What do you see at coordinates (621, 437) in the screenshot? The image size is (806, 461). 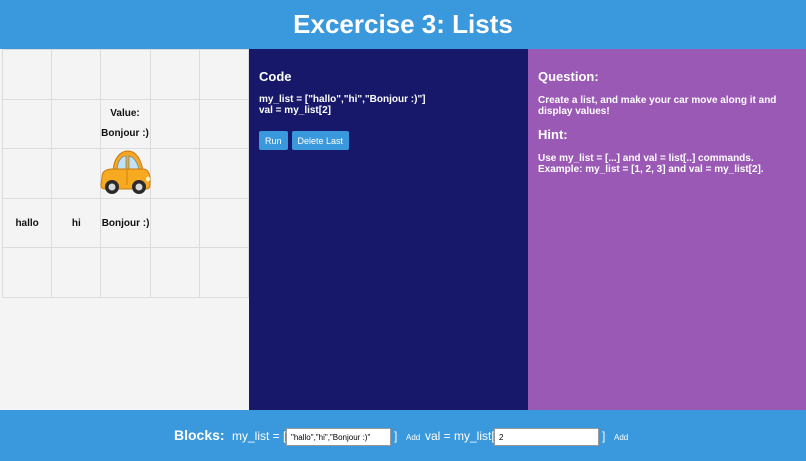 I see `add-val-button: Add` at bounding box center [621, 437].